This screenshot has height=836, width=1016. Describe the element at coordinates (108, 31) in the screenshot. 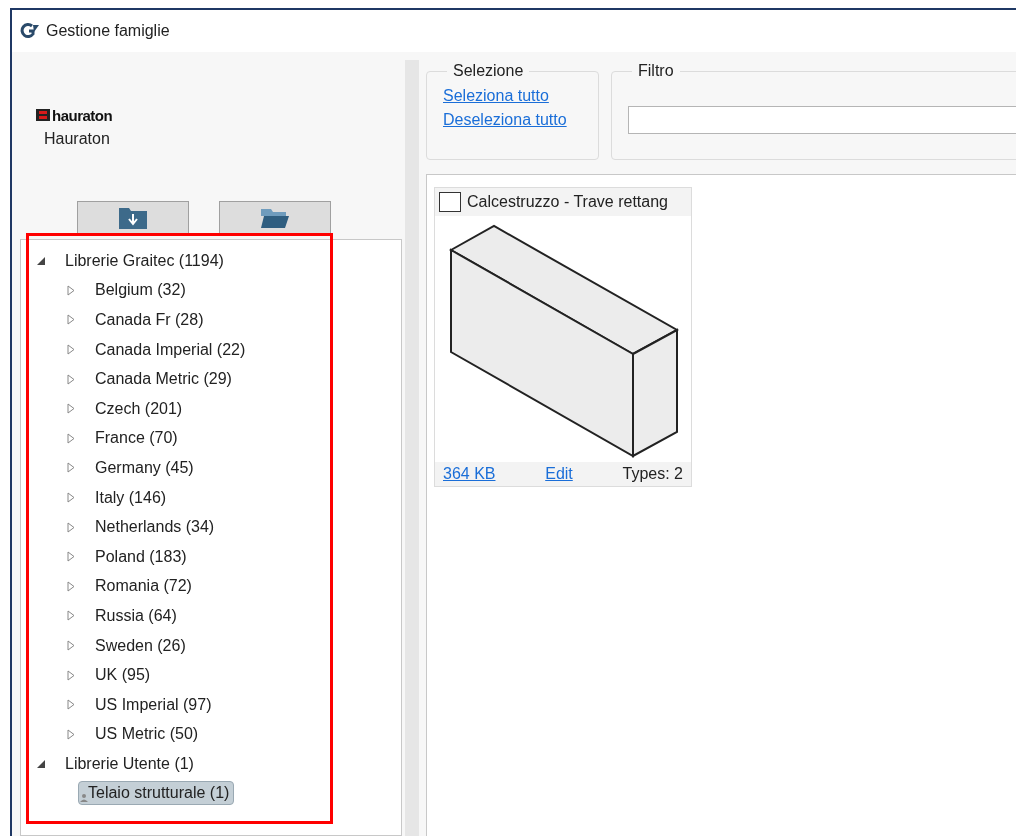

I see `window-title: Gestione famiglie` at that location.